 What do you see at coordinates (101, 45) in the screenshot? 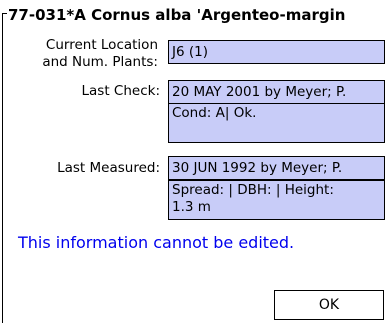
I see `location-label-line1: Current Location` at bounding box center [101, 45].